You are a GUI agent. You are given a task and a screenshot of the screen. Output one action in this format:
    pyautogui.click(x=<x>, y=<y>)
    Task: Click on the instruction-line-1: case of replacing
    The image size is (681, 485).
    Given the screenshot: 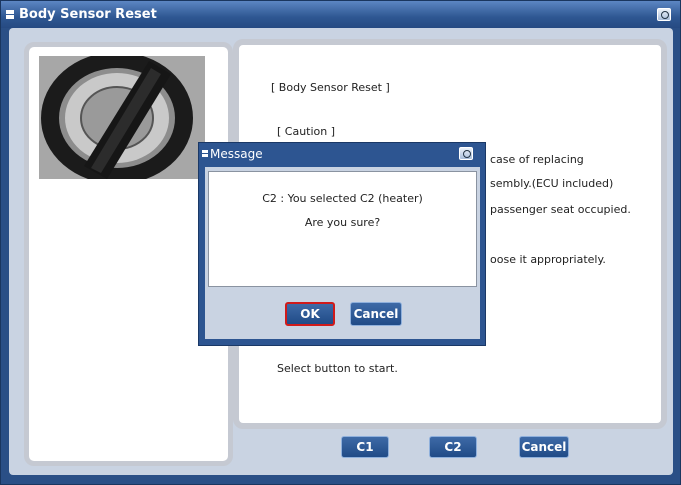 What is the action you would take?
    pyautogui.click(x=537, y=159)
    